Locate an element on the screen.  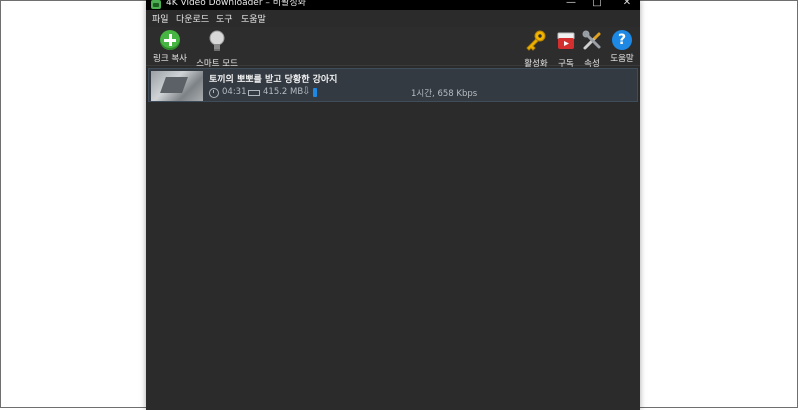
clock-icon is located at coordinates (214, 93).